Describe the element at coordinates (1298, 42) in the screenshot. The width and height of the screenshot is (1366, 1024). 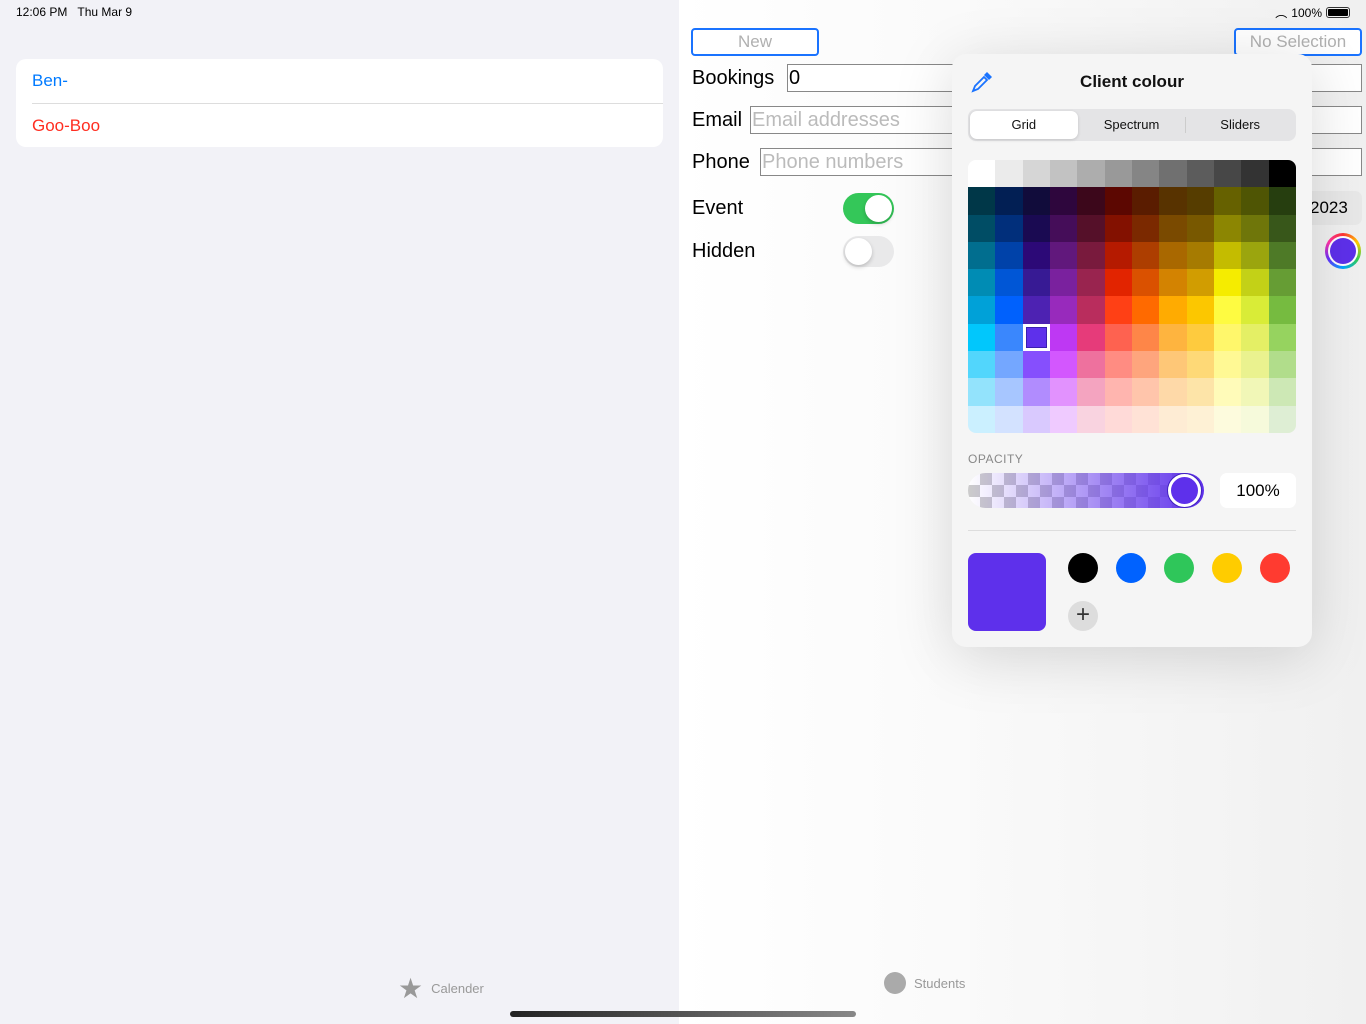
I see `no-selection-button: No Selection` at that location.